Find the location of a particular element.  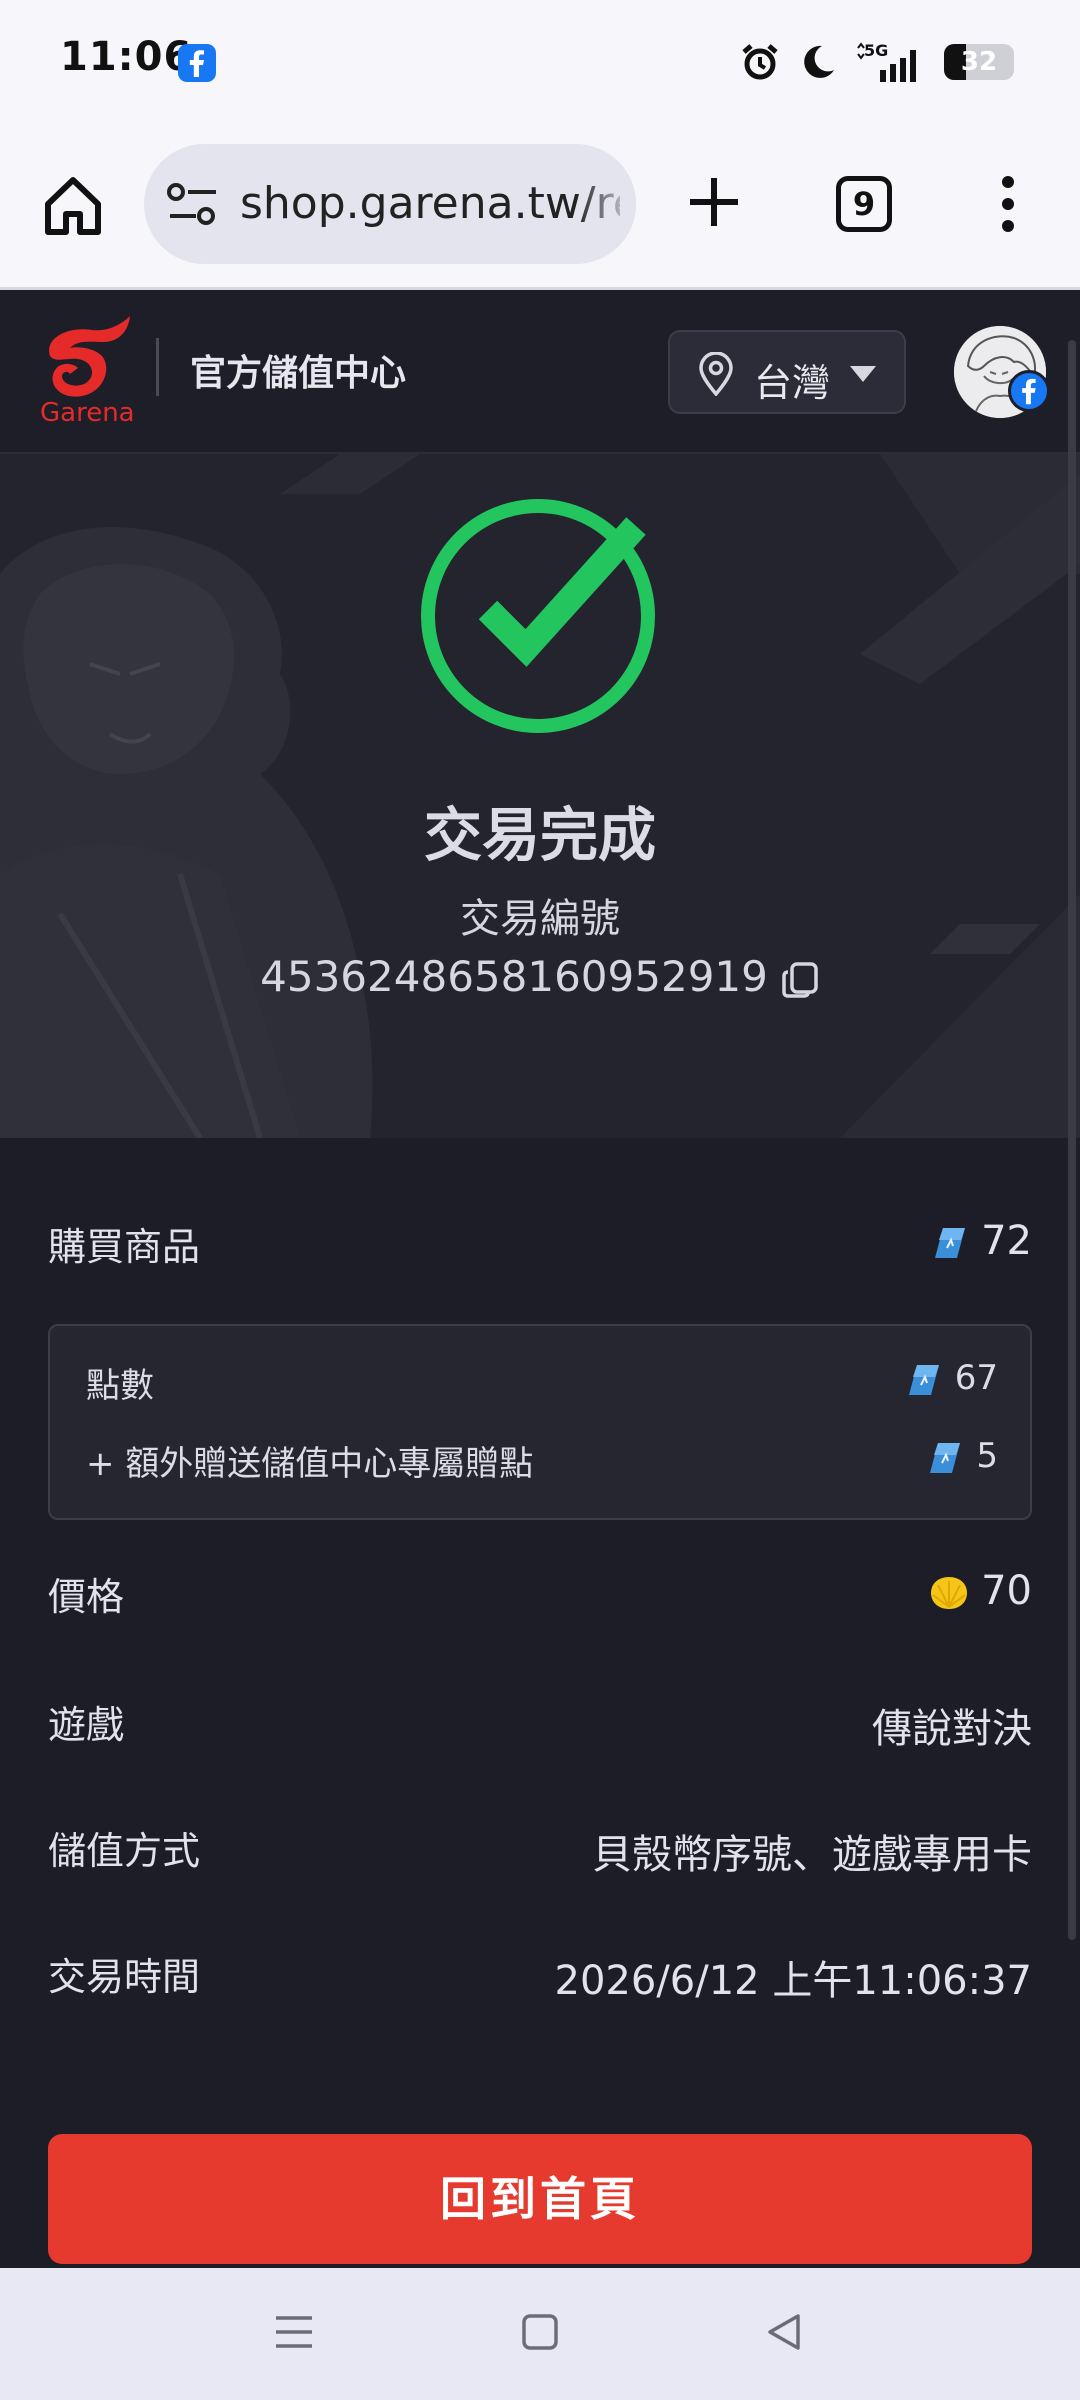

payment-method-label: 儲值方式 is located at coordinates (124, 1851).